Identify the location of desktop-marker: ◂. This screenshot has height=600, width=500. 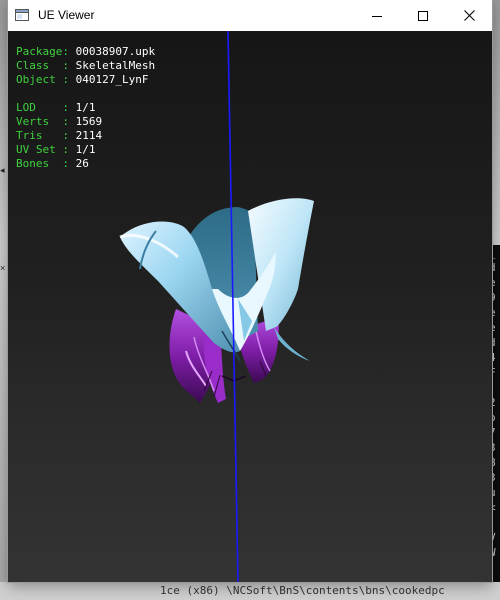
(2, 170).